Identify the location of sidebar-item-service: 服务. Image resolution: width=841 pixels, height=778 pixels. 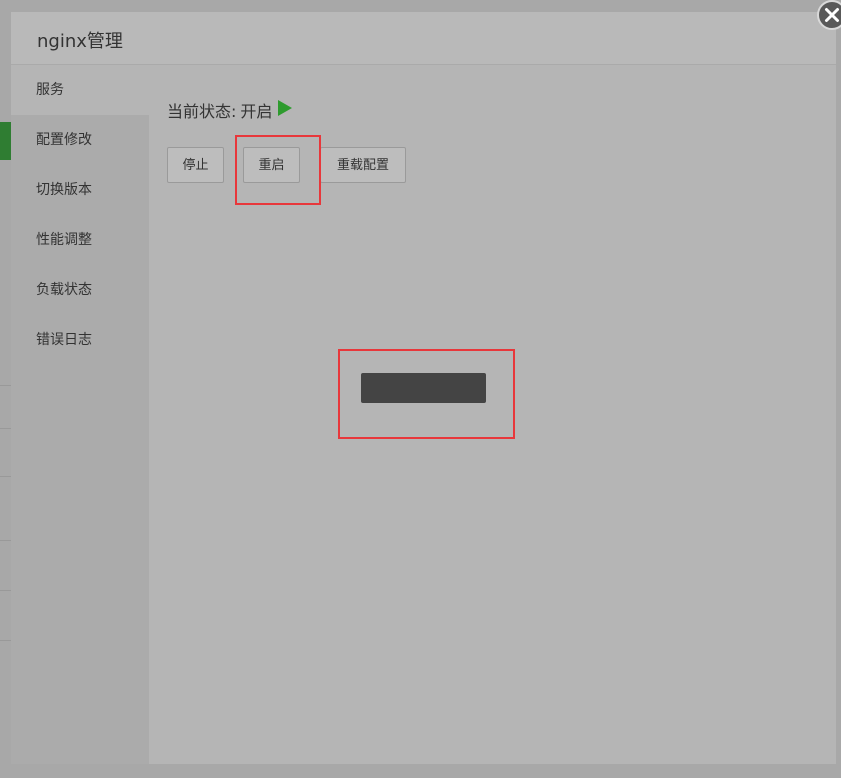
(80, 90).